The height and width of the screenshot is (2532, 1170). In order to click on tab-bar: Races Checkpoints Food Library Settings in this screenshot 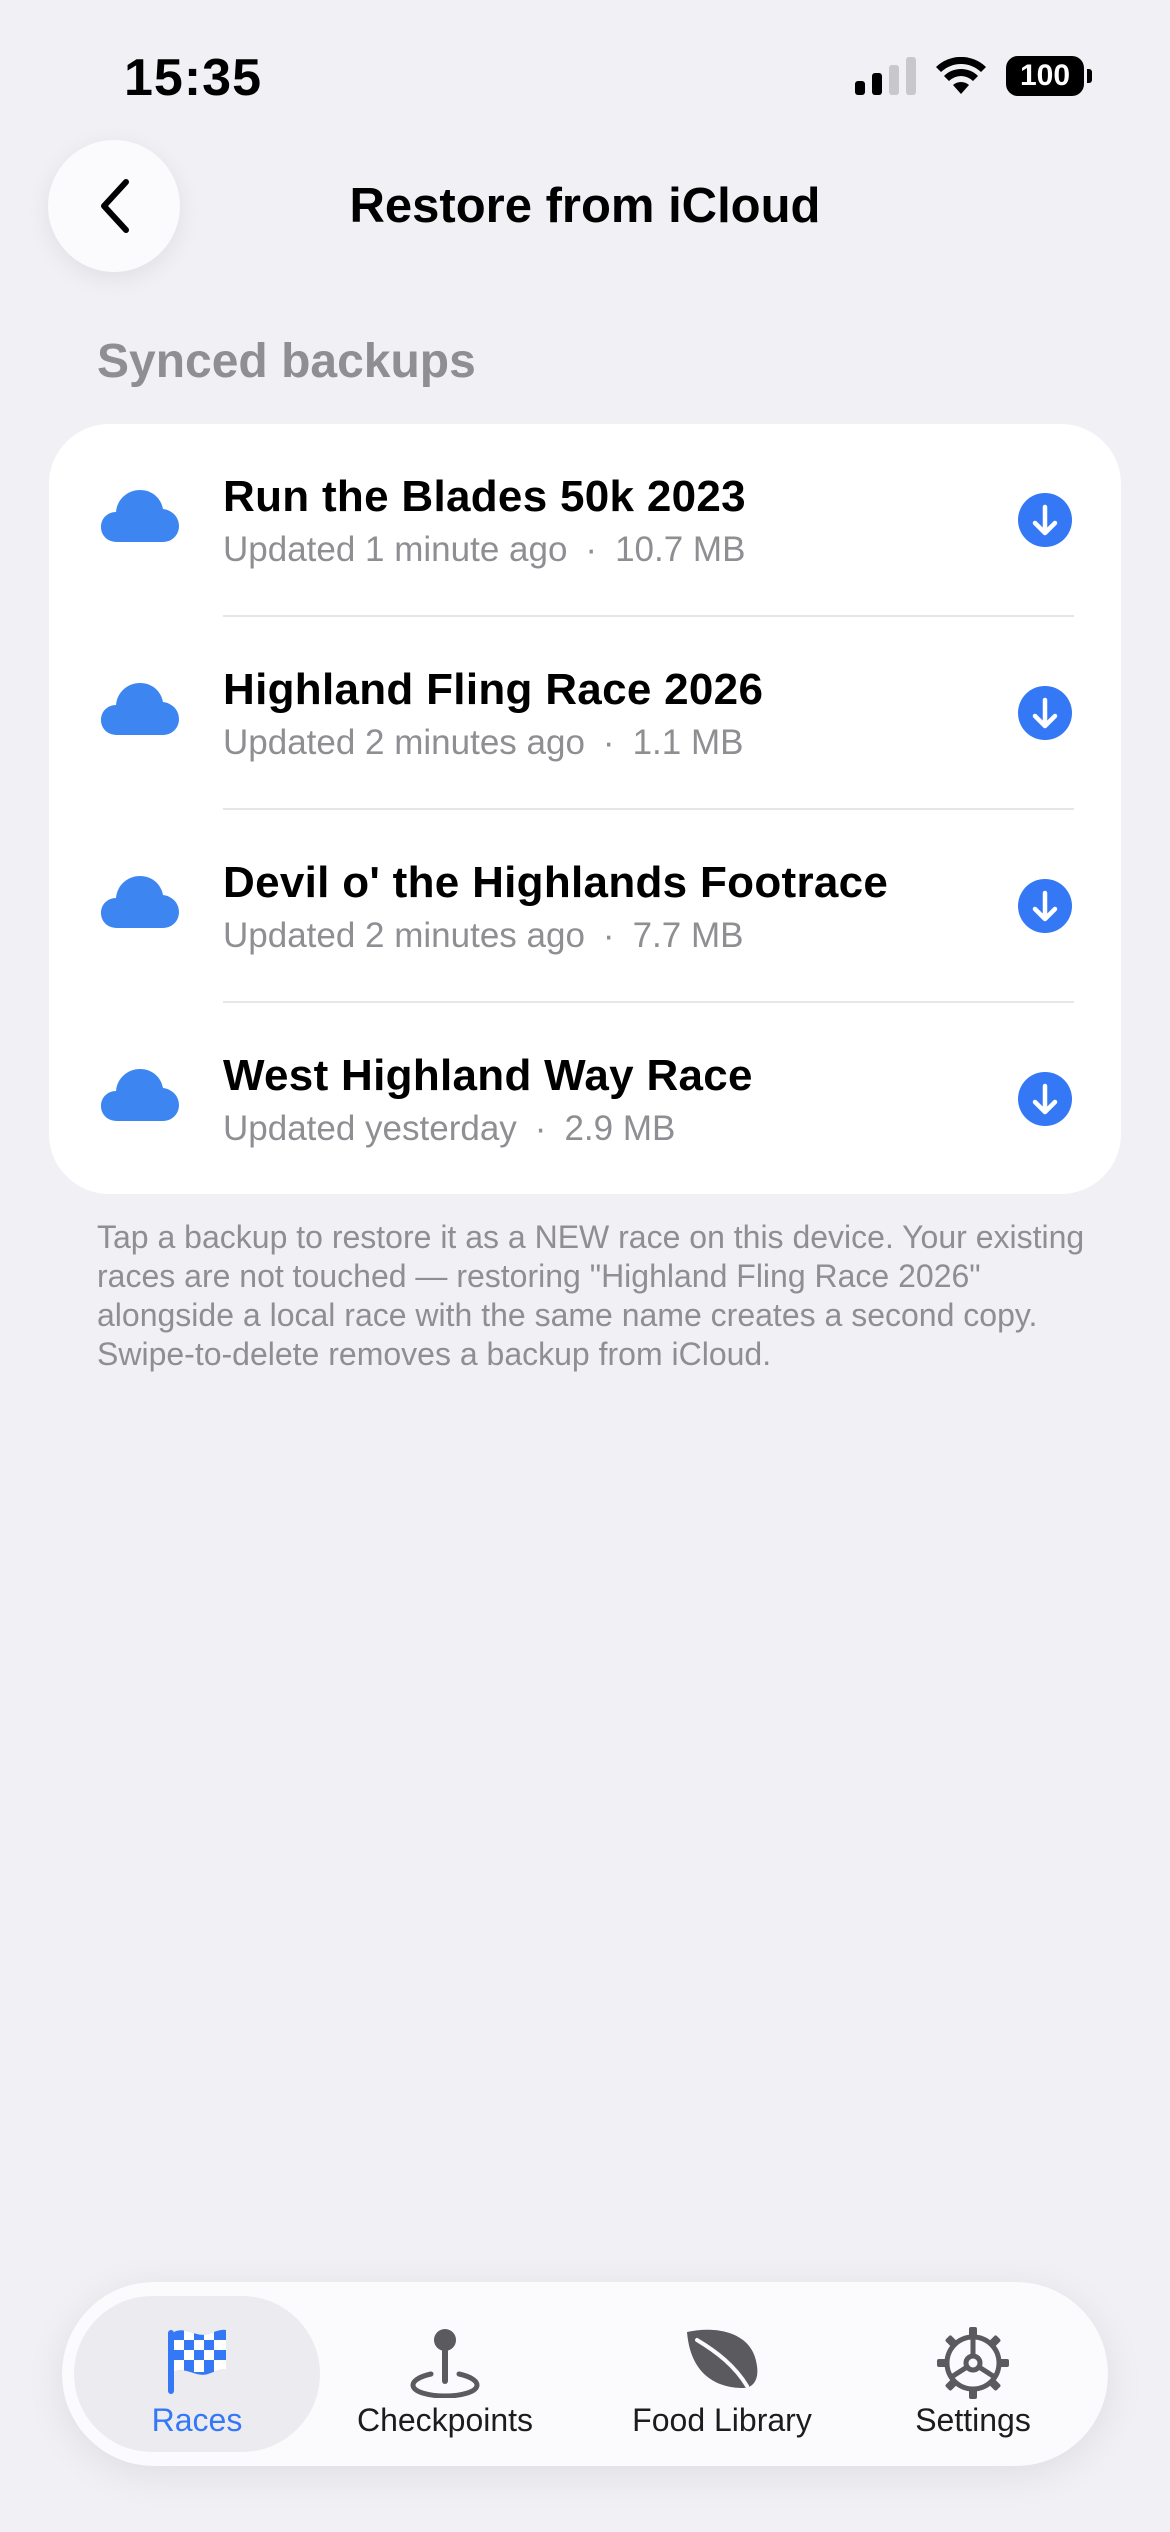, I will do `click(585, 2374)`.